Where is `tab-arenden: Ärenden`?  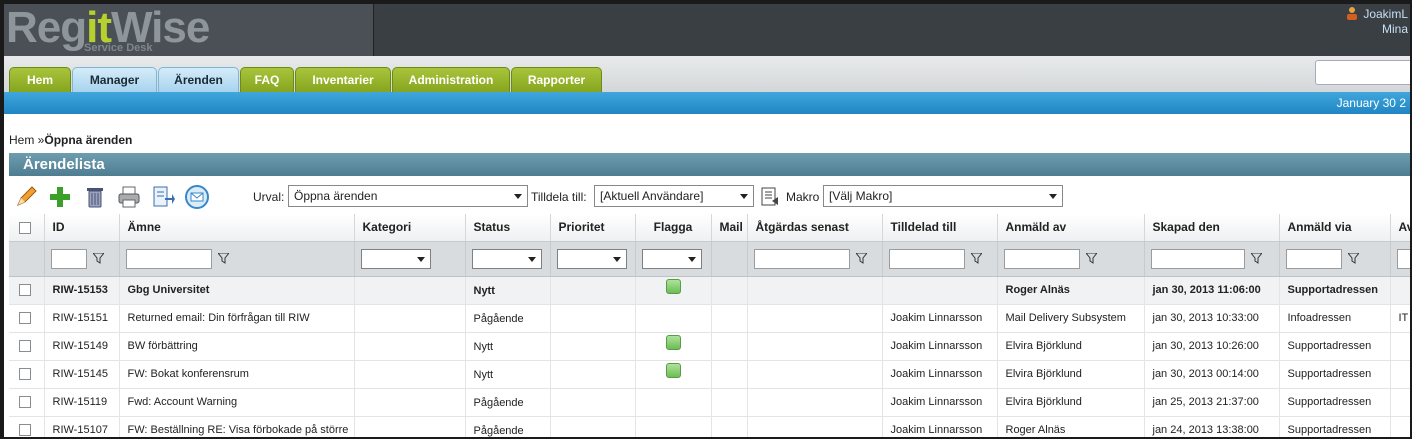 tab-arenden: Ärenden is located at coordinates (198, 79).